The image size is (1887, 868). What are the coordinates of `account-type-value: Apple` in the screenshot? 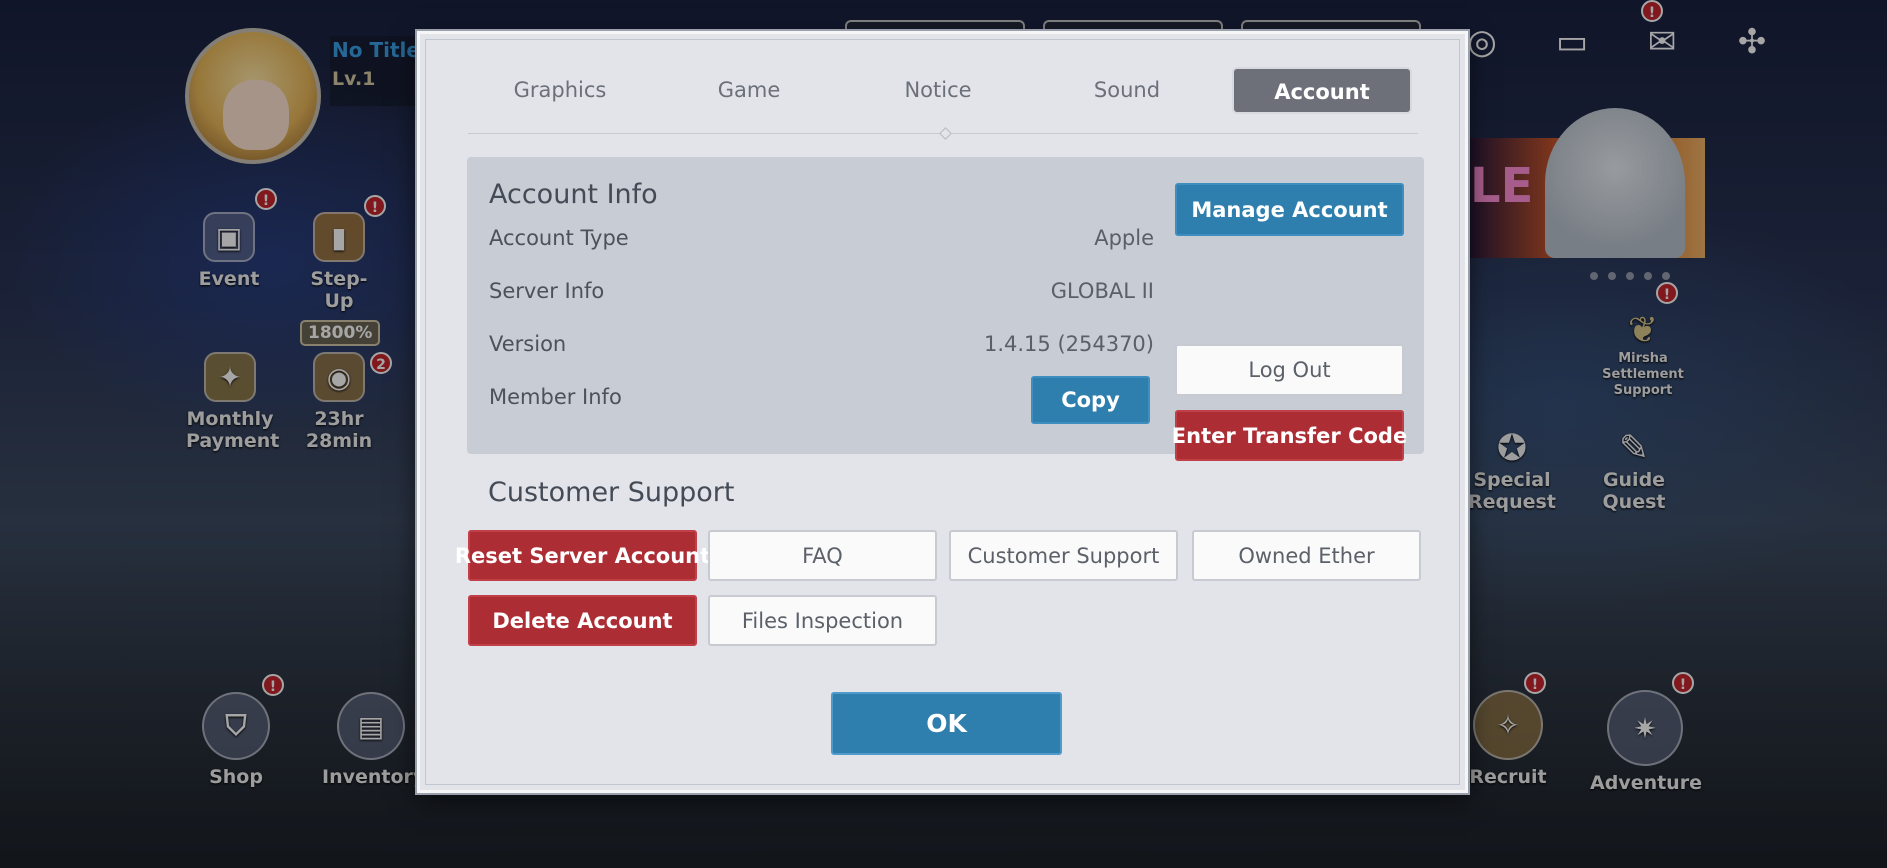 It's located at (1124, 238).